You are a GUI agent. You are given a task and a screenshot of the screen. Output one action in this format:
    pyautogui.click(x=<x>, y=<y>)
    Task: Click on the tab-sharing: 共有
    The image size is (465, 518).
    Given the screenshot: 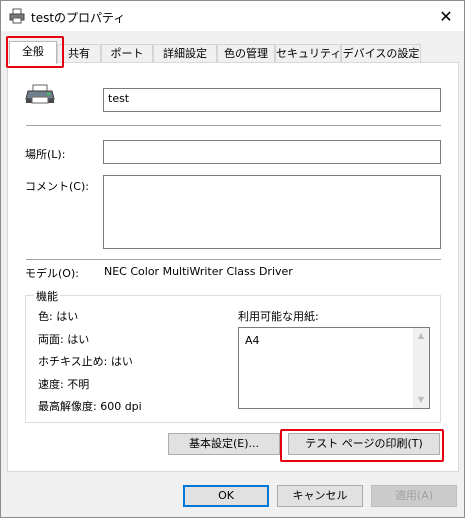 What is the action you would take?
    pyautogui.click(x=79, y=53)
    